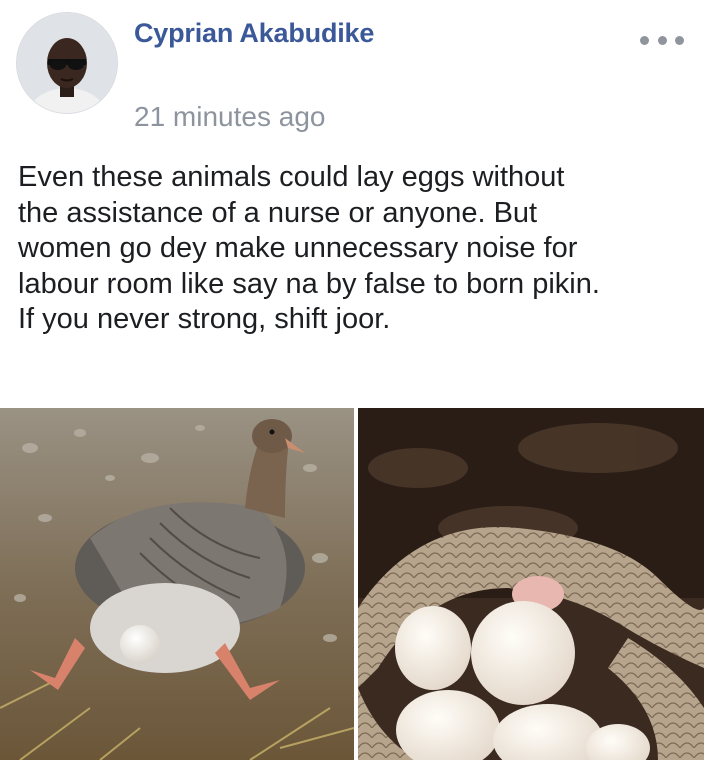 Image resolution: width=704 pixels, height=760 pixels. I want to click on more-options-icon, so click(662, 40).